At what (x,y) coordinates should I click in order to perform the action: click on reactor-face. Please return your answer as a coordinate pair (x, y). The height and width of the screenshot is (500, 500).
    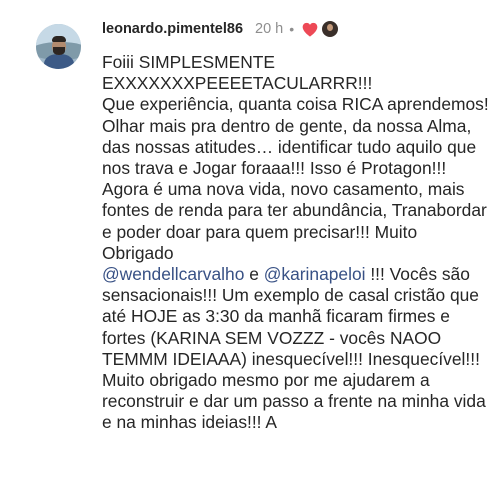
    Looking at the image, I should click on (330, 27).